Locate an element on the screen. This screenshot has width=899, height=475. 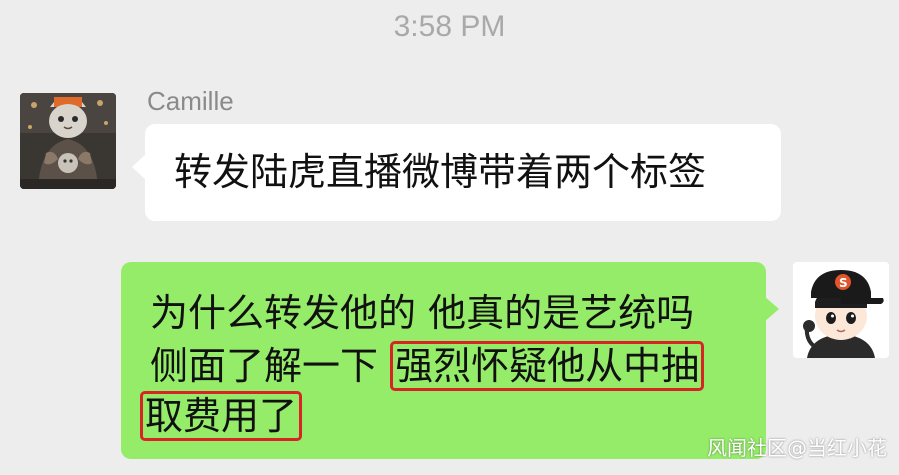
sender-name: Camille is located at coordinates (190, 101).